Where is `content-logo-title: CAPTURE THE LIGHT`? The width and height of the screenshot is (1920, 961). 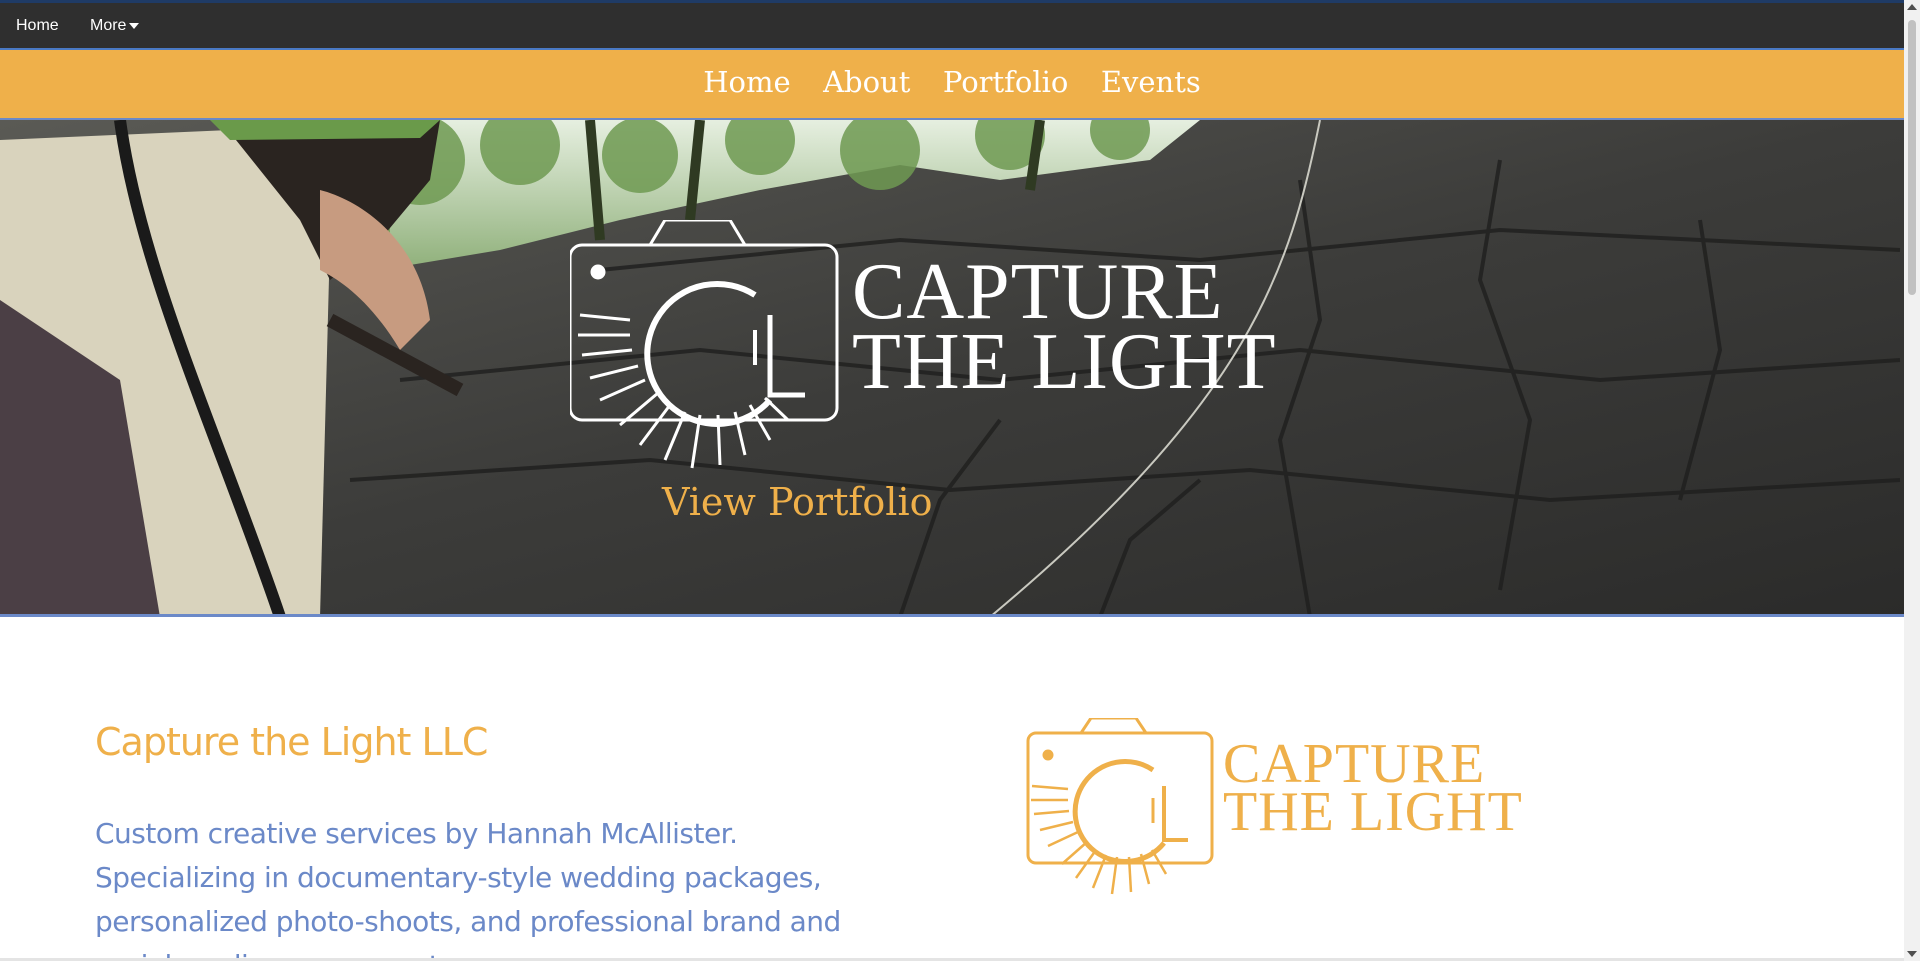 content-logo-title: CAPTURE THE LIGHT is located at coordinates (1373, 789).